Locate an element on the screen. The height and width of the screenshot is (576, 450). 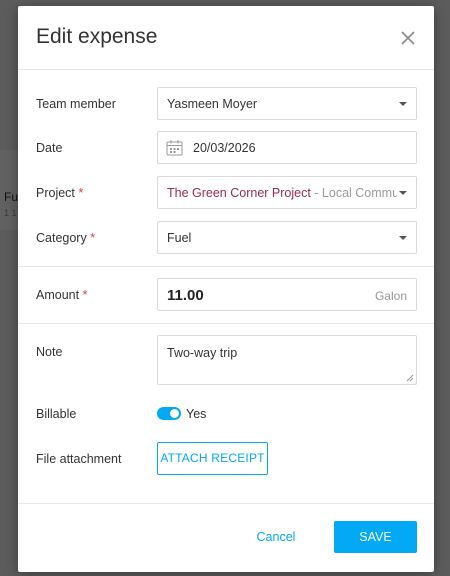
date-field: 20/03/2026 is located at coordinates (287, 147).